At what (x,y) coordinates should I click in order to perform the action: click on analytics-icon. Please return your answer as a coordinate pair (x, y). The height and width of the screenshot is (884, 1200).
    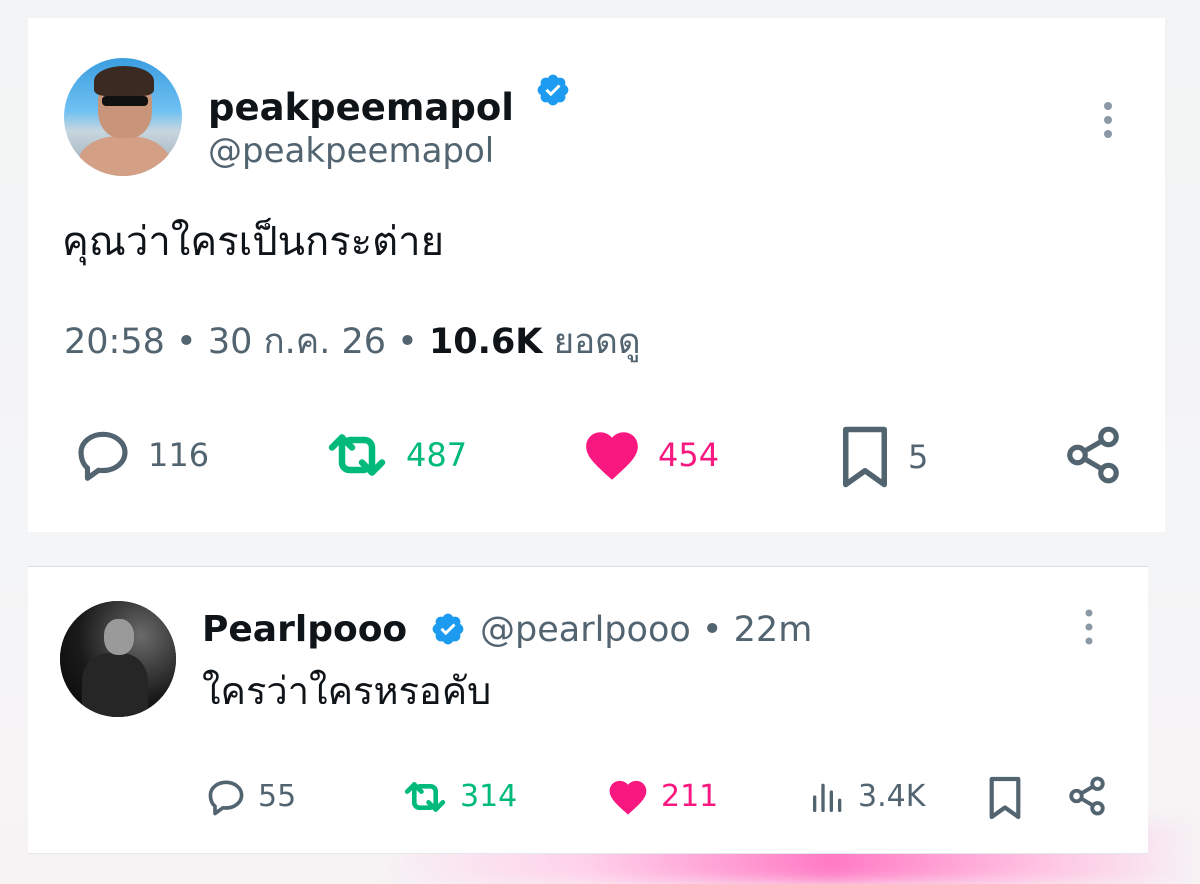
    Looking at the image, I should click on (827, 797).